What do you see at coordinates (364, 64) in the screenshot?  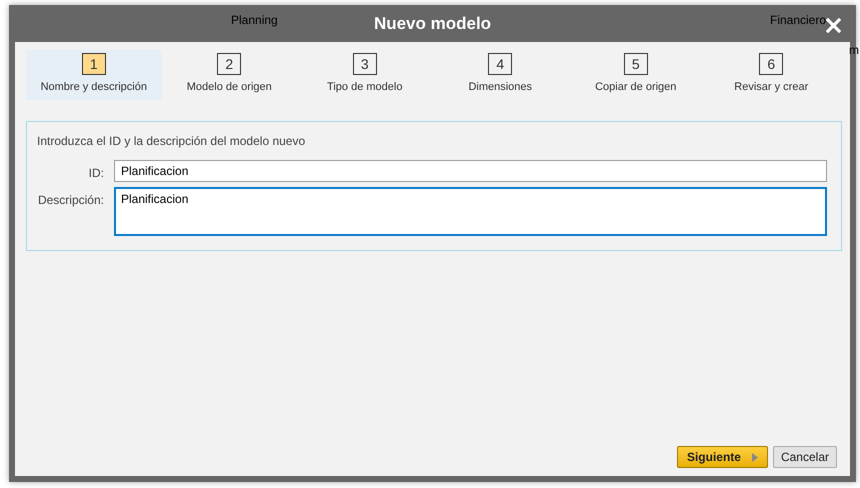 I see `step-number: 3` at bounding box center [364, 64].